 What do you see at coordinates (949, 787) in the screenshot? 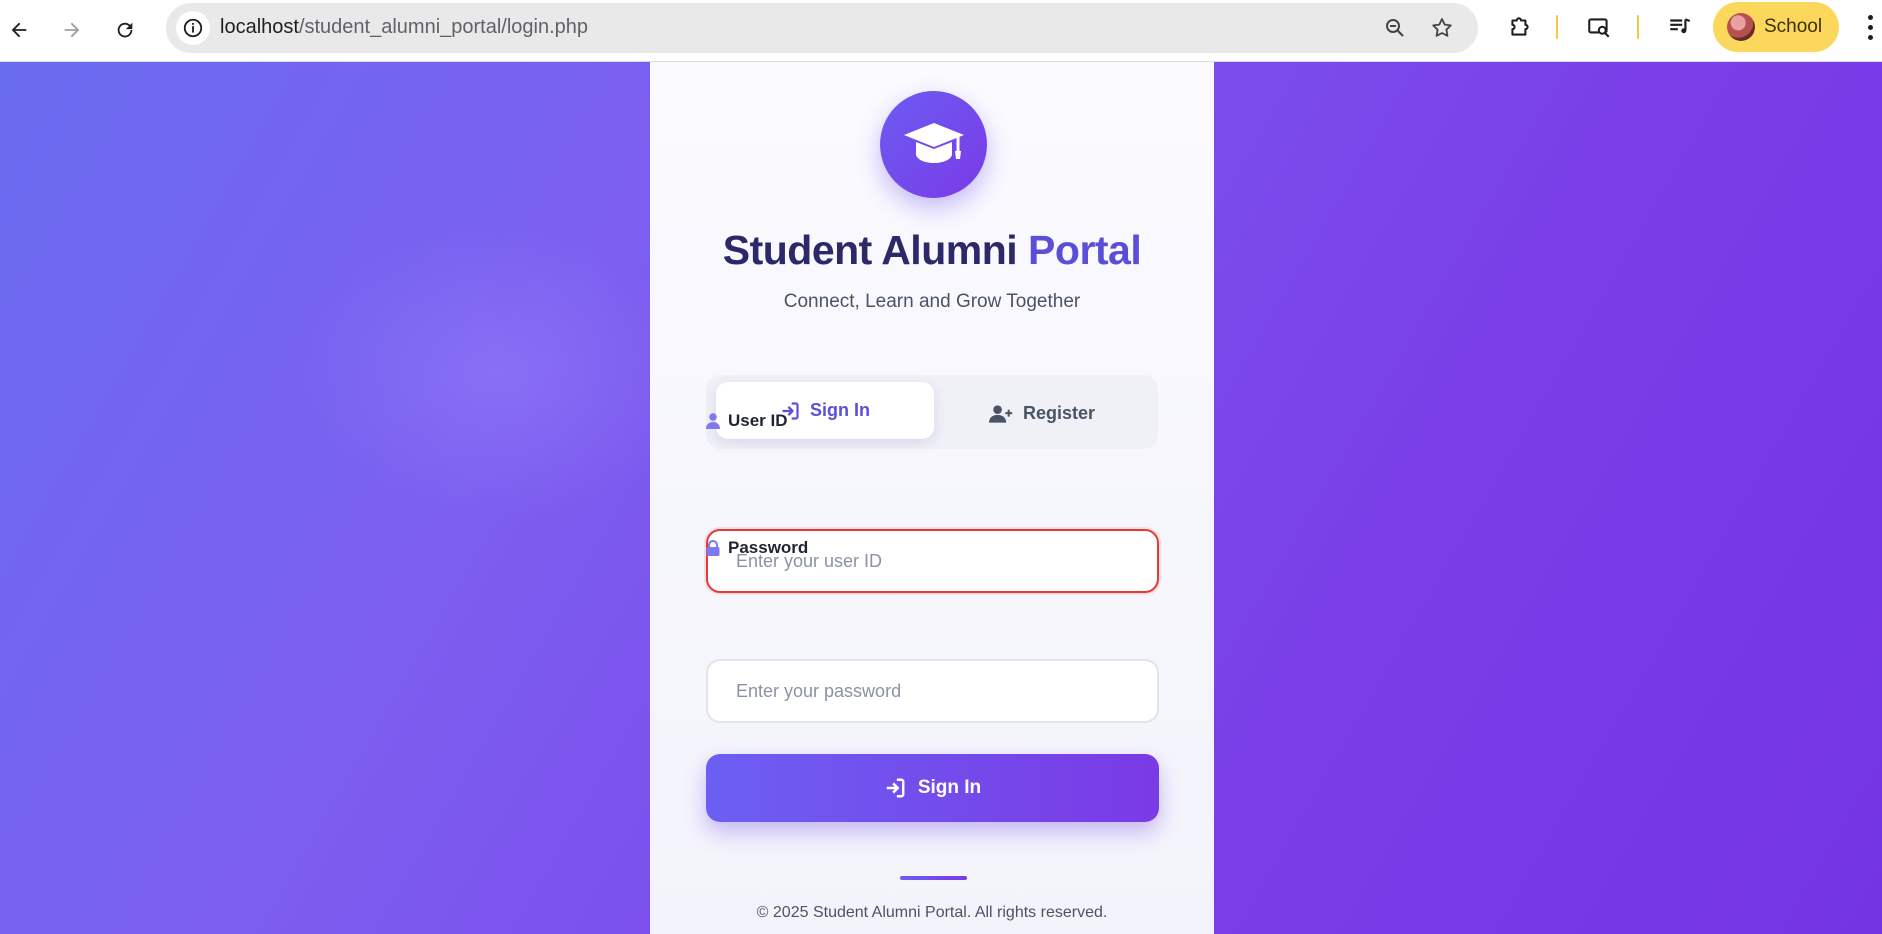
I see `sign-in-button-label: Sign In` at bounding box center [949, 787].